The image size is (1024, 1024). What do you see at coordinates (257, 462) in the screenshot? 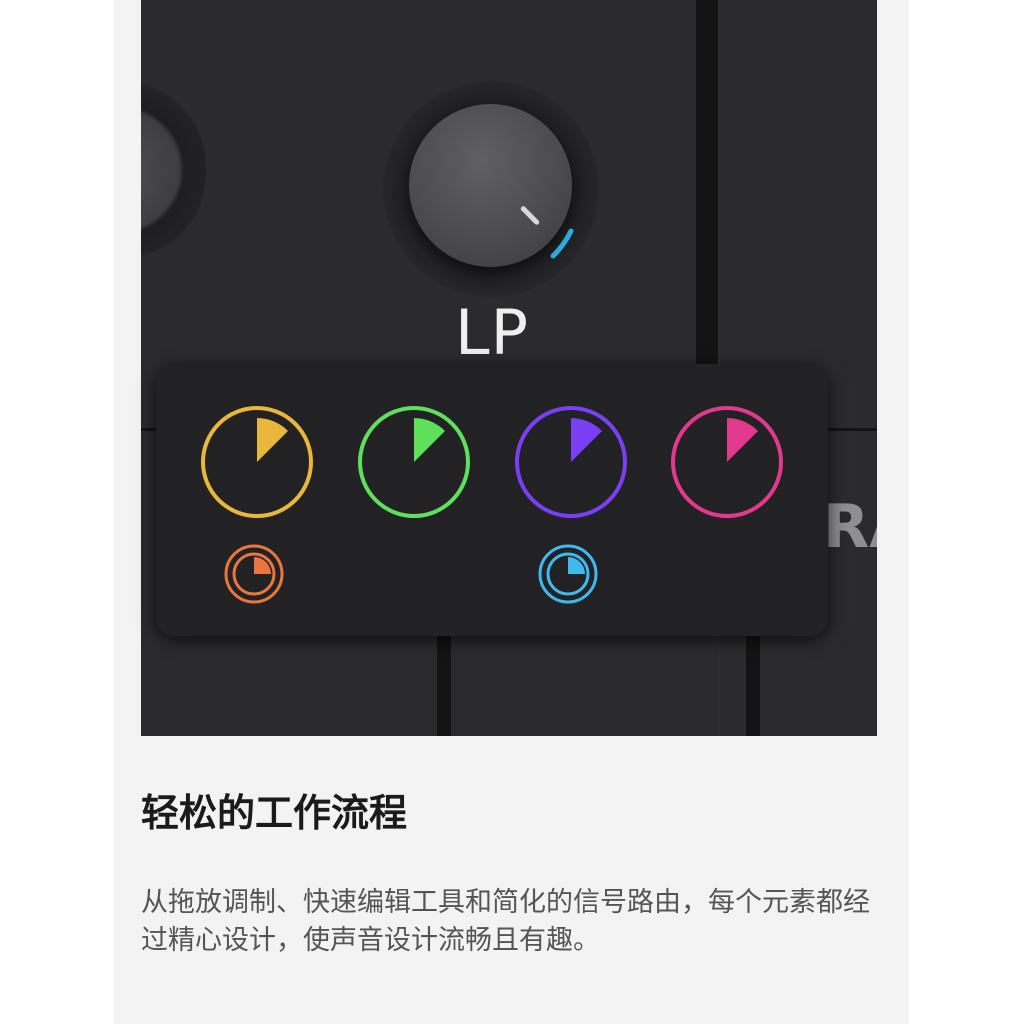
I see `yellow-modulator-icon` at bounding box center [257, 462].